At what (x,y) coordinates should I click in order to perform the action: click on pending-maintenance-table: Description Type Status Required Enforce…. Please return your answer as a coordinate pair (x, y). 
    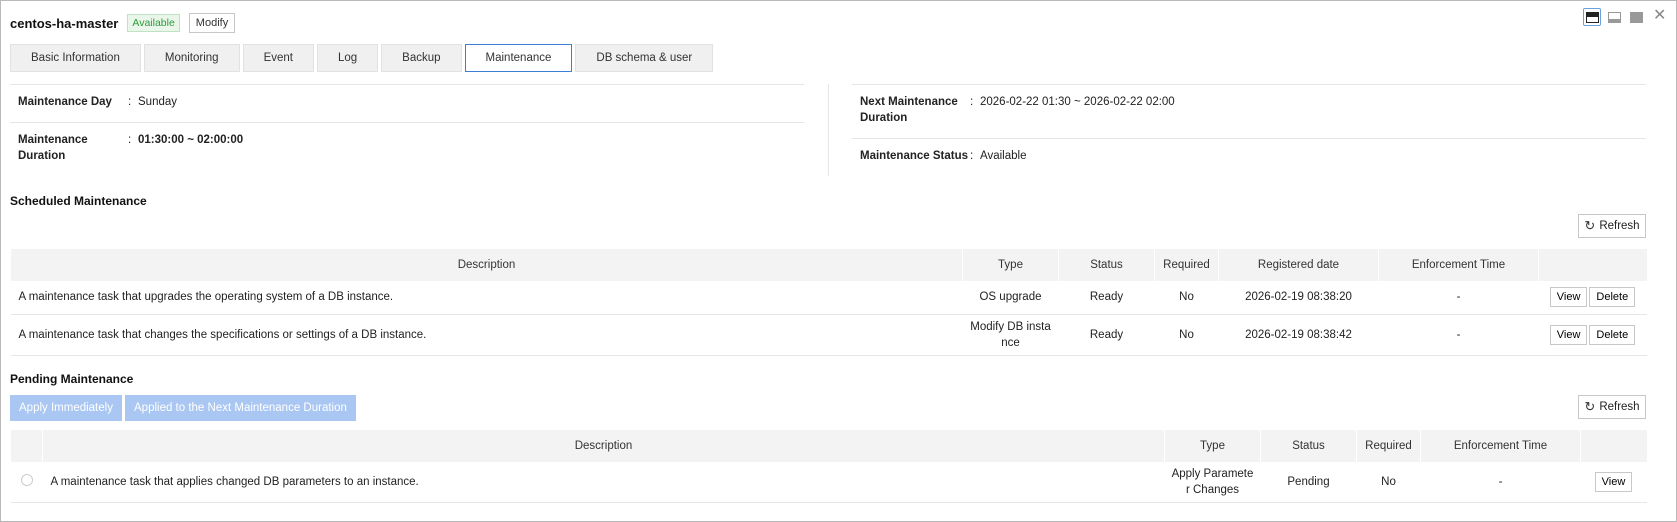
    Looking at the image, I should click on (828, 466).